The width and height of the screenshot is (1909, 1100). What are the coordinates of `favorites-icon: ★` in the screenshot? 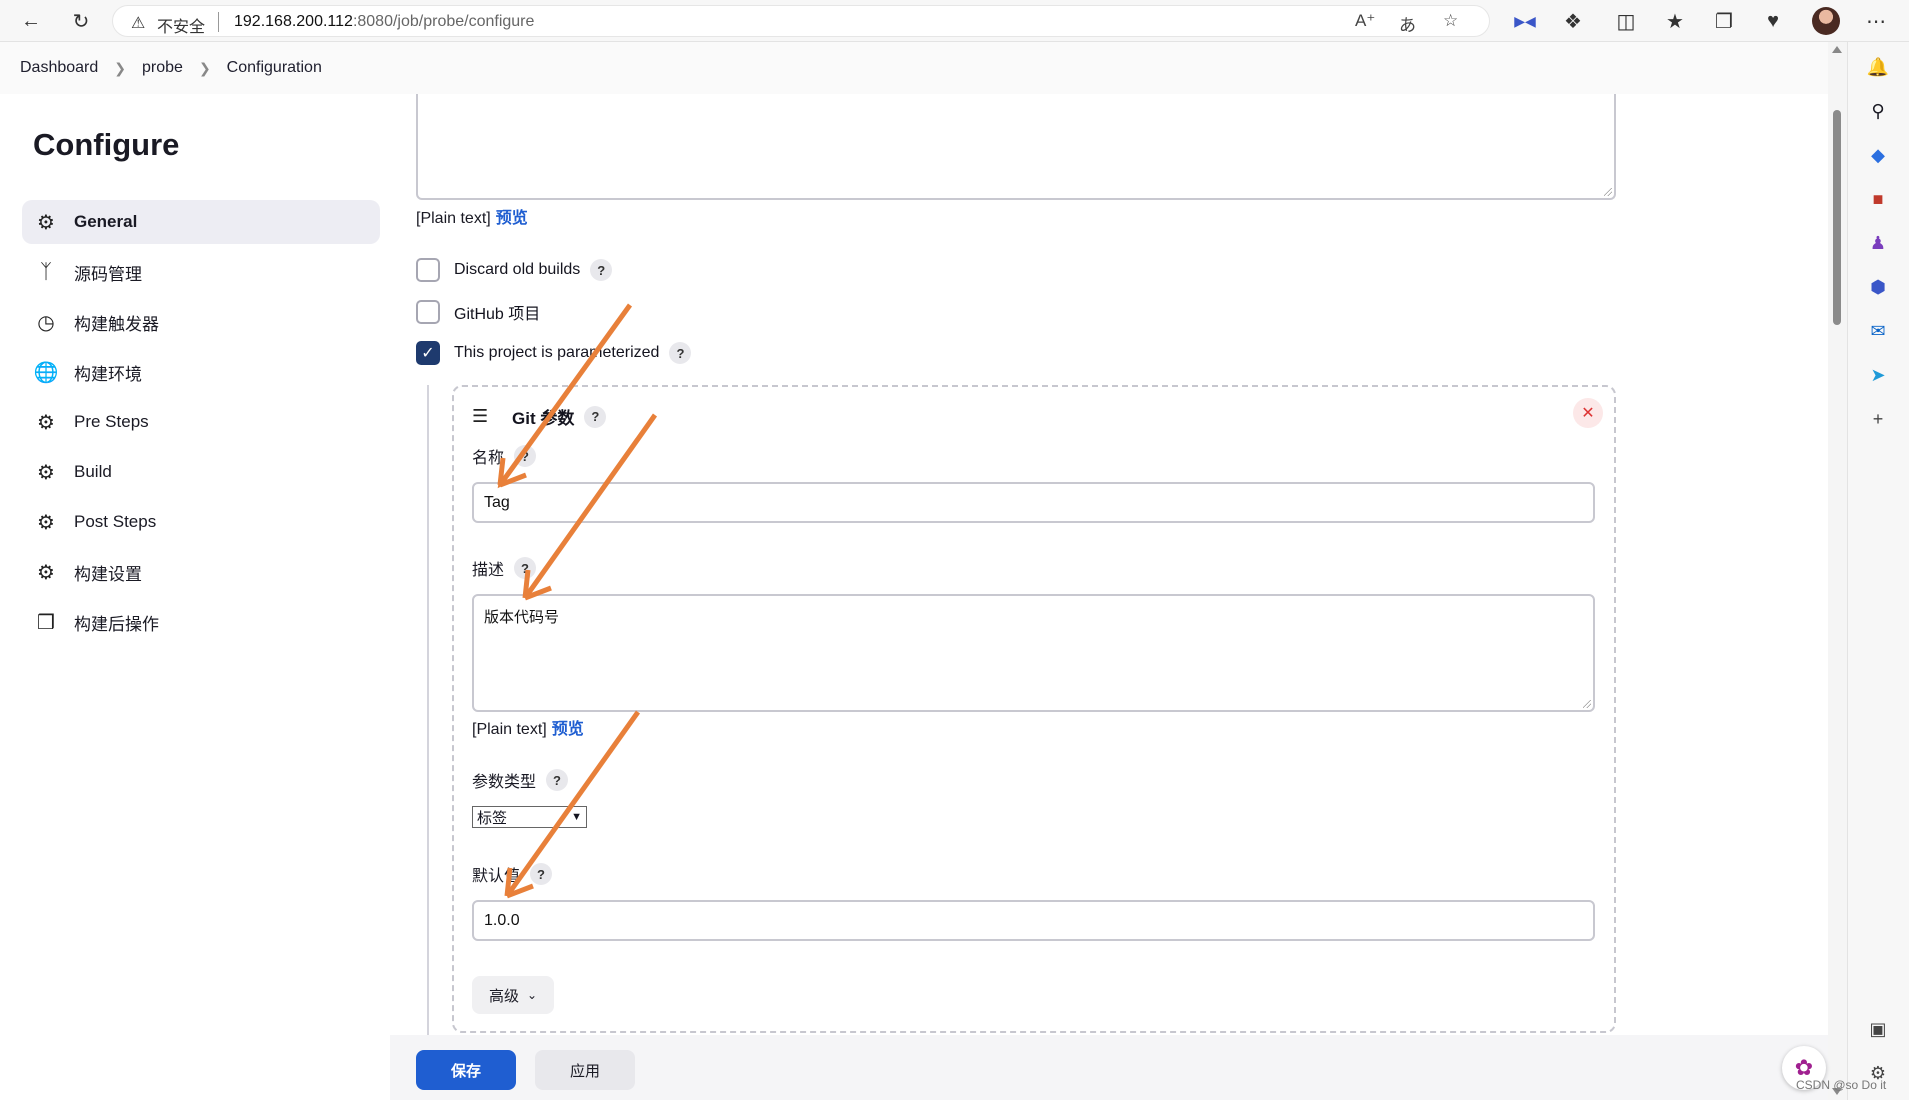 It's located at (1675, 21).